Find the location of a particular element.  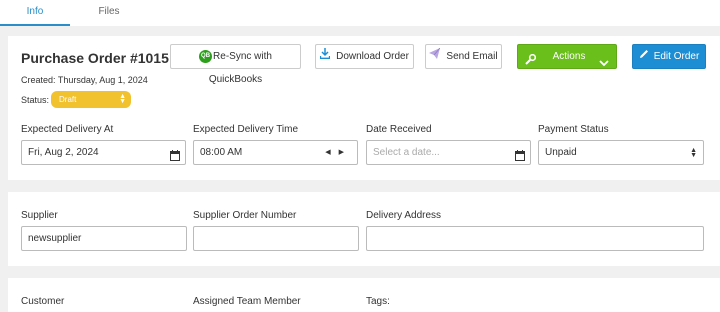

supplier-value: newsupplier is located at coordinates (55, 238).